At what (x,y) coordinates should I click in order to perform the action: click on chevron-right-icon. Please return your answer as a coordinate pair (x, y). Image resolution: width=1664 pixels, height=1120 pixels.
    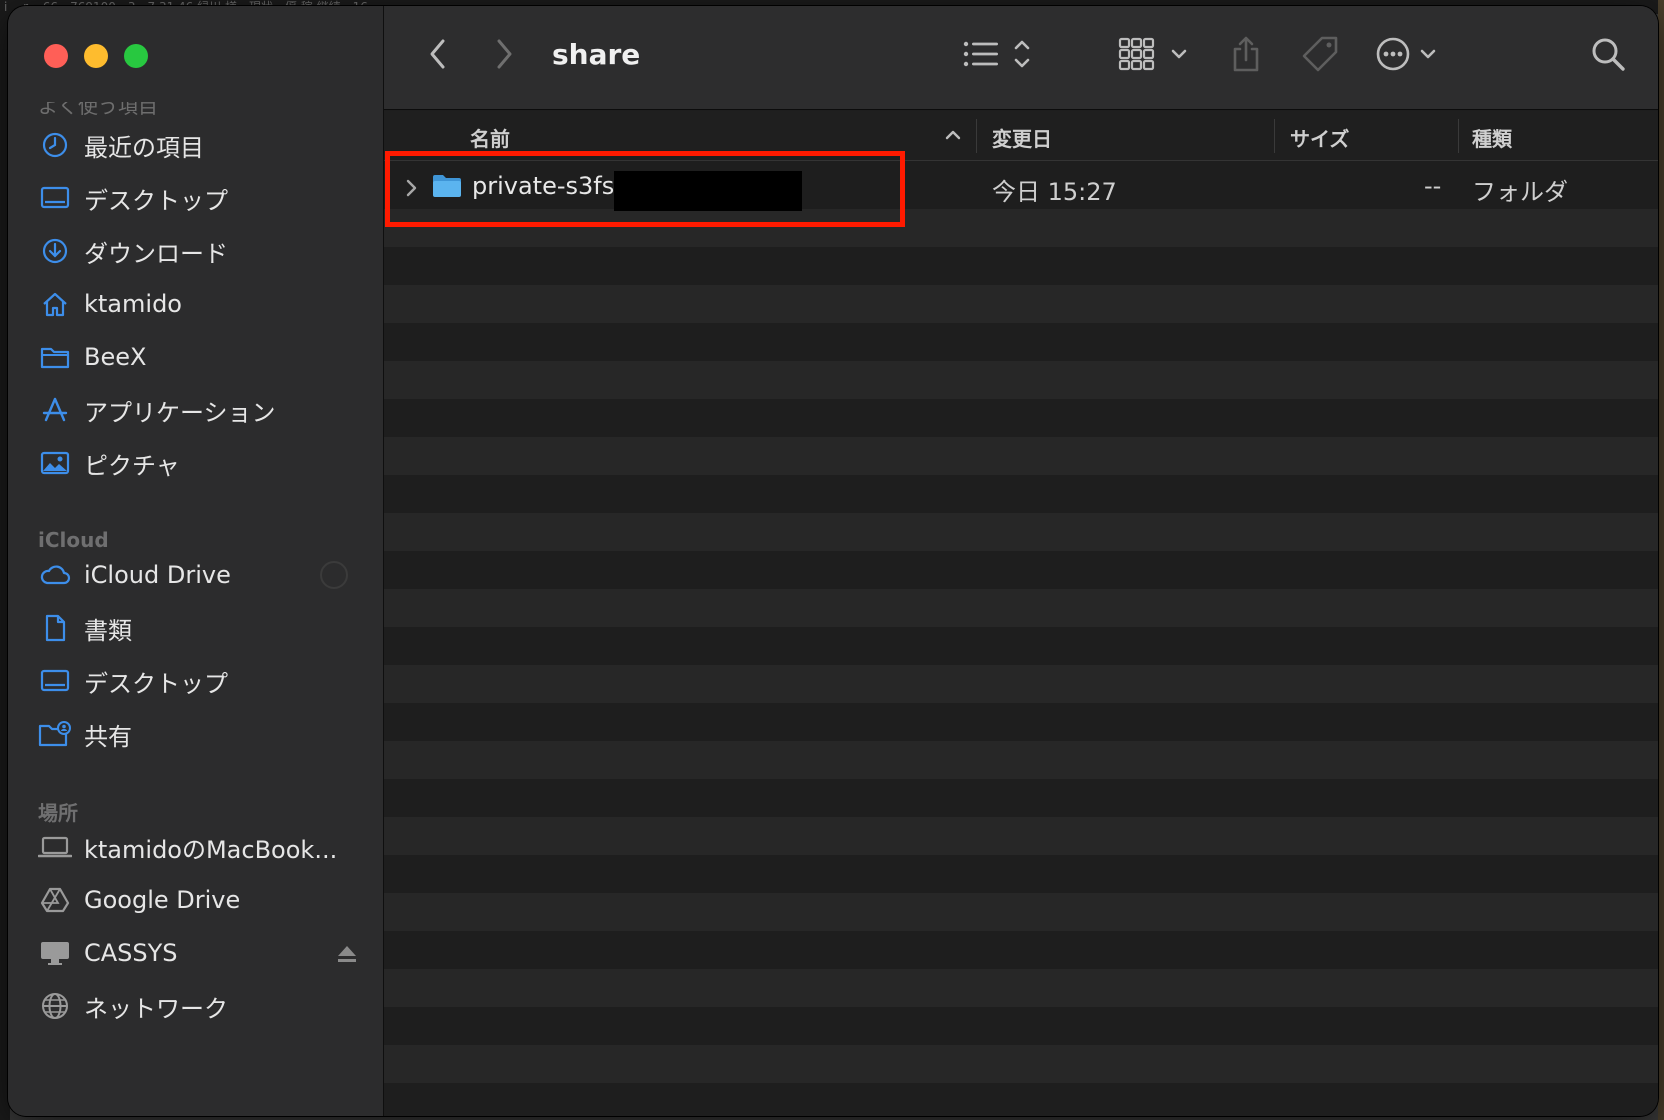
    Looking at the image, I should click on (504, 56).